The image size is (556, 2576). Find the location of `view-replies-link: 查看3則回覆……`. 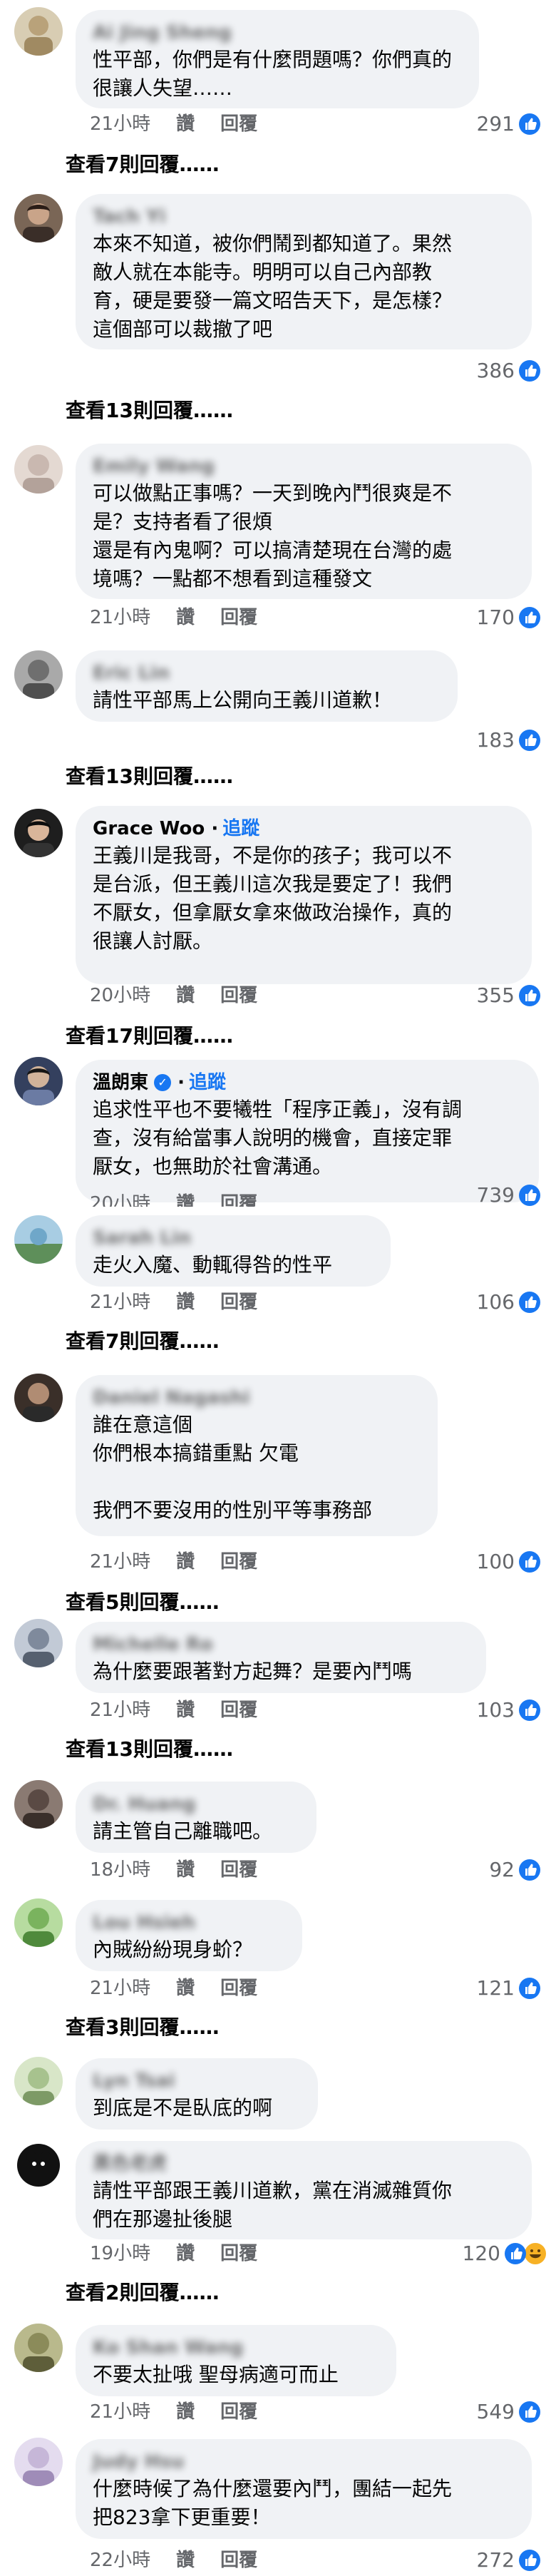

view-replies-link: 查看3則回覆…… is located at coordinates (142, 2027).